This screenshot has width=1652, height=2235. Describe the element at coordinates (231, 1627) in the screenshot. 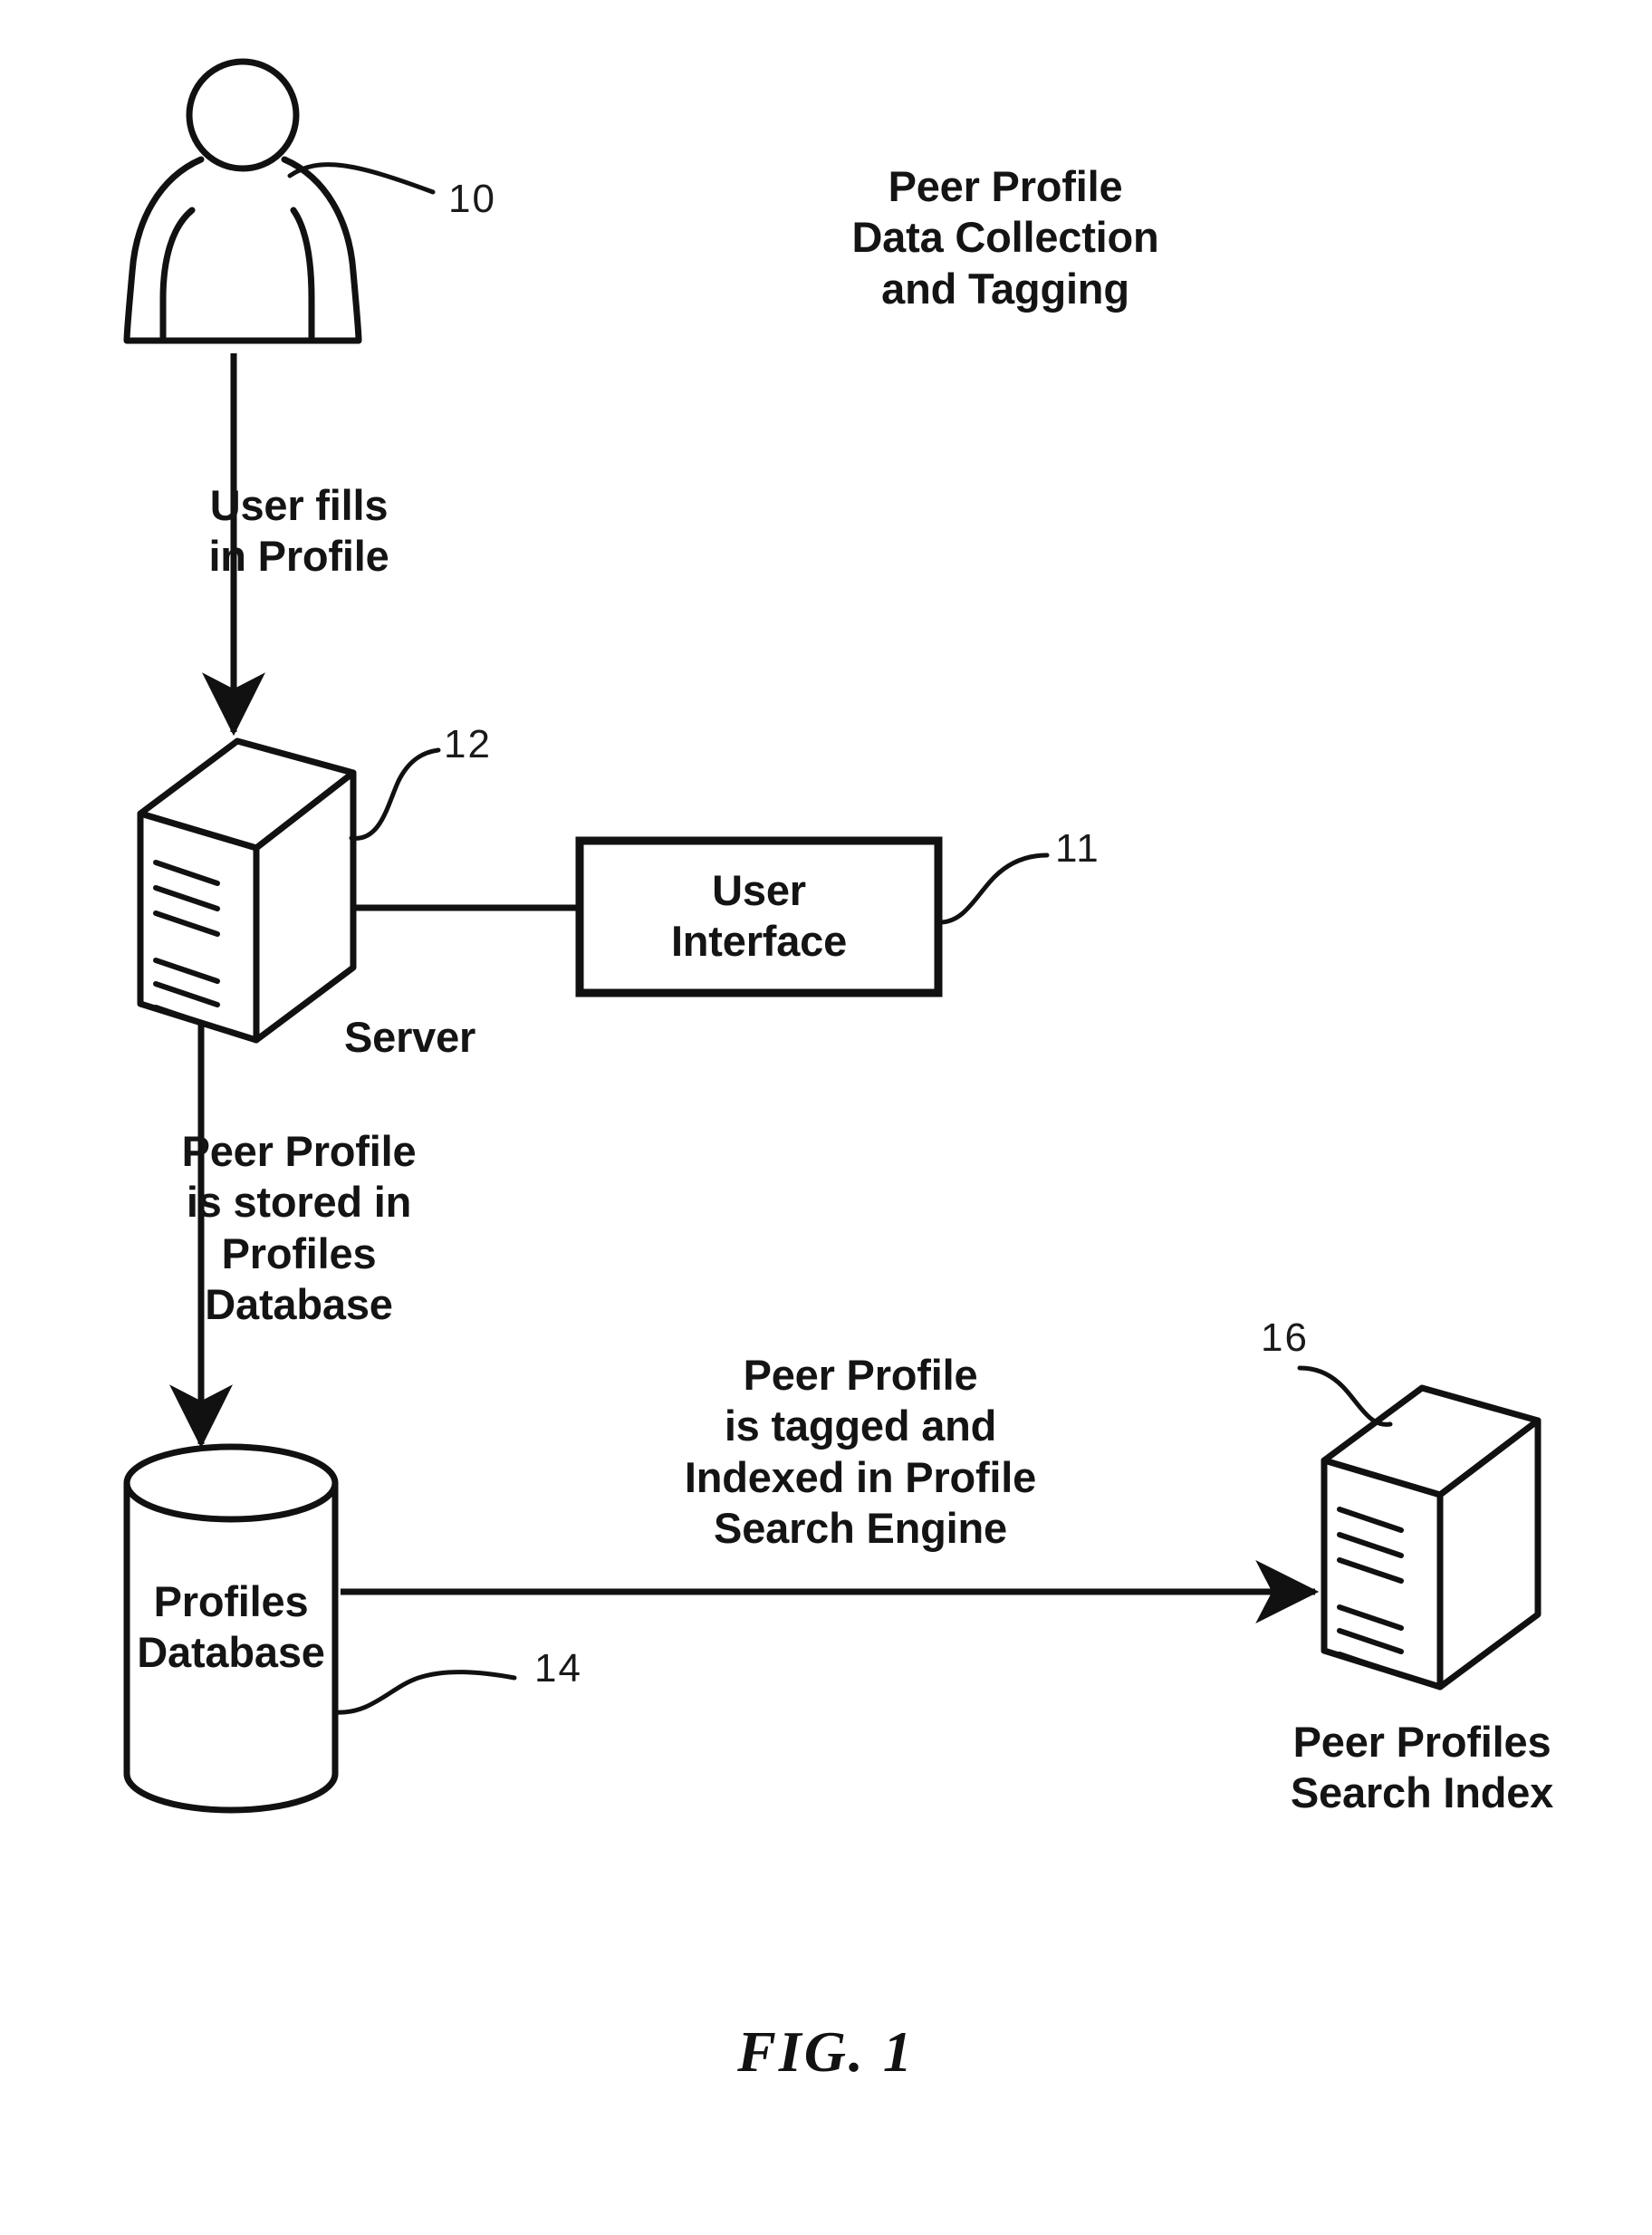

I see `profiles-database-label: Profiles Database` at that location.